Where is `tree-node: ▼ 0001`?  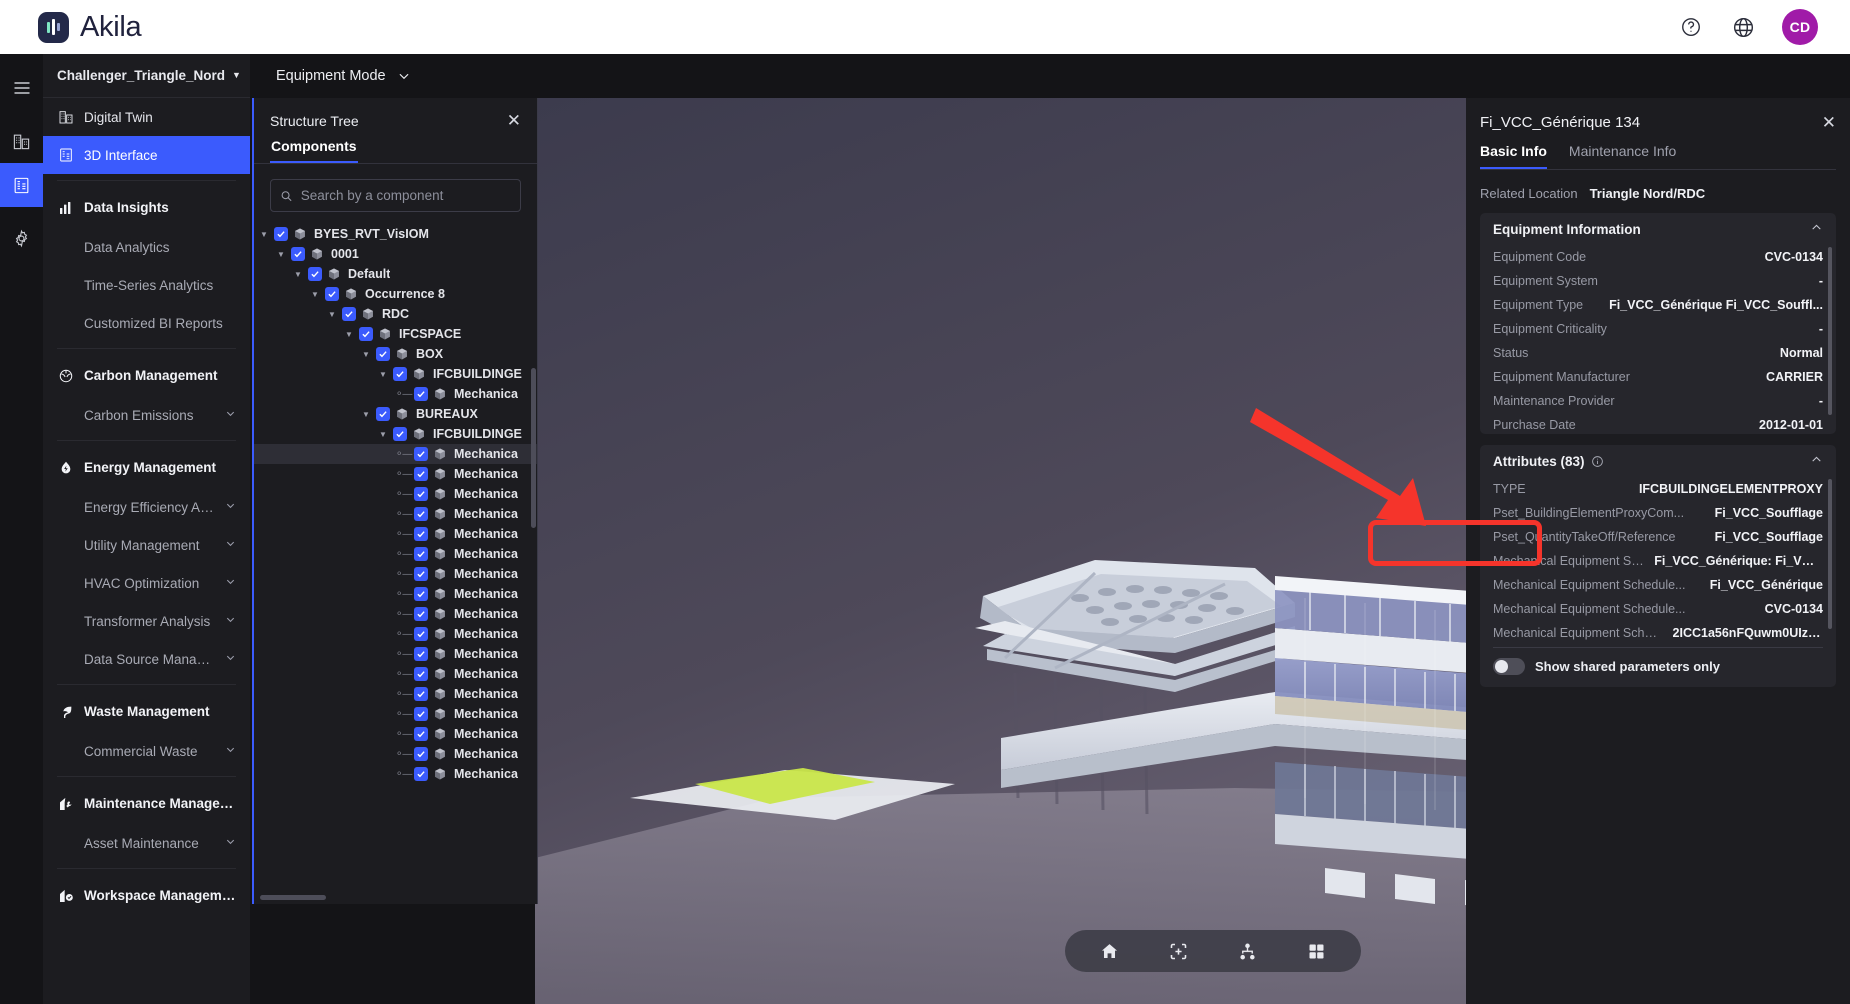 tree-node: ▼ 0001 is located at coordinates (395, 254).